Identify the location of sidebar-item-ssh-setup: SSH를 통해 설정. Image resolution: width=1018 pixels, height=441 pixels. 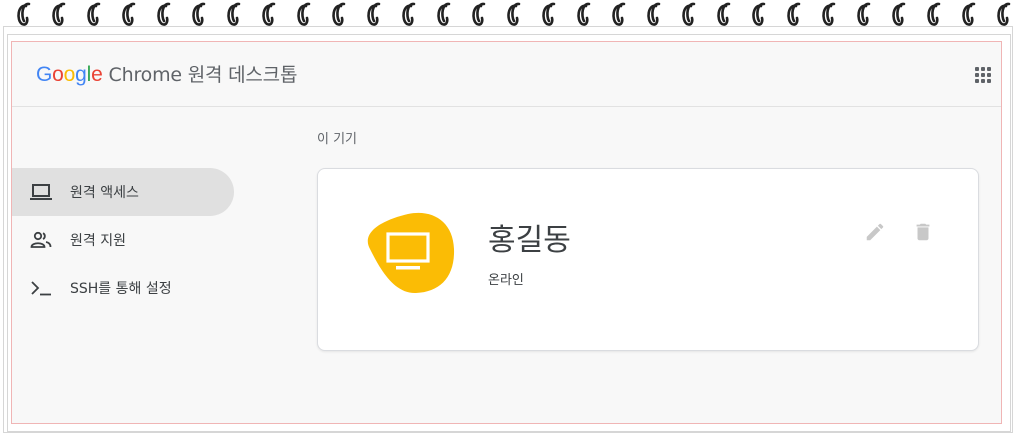
(123, 288).